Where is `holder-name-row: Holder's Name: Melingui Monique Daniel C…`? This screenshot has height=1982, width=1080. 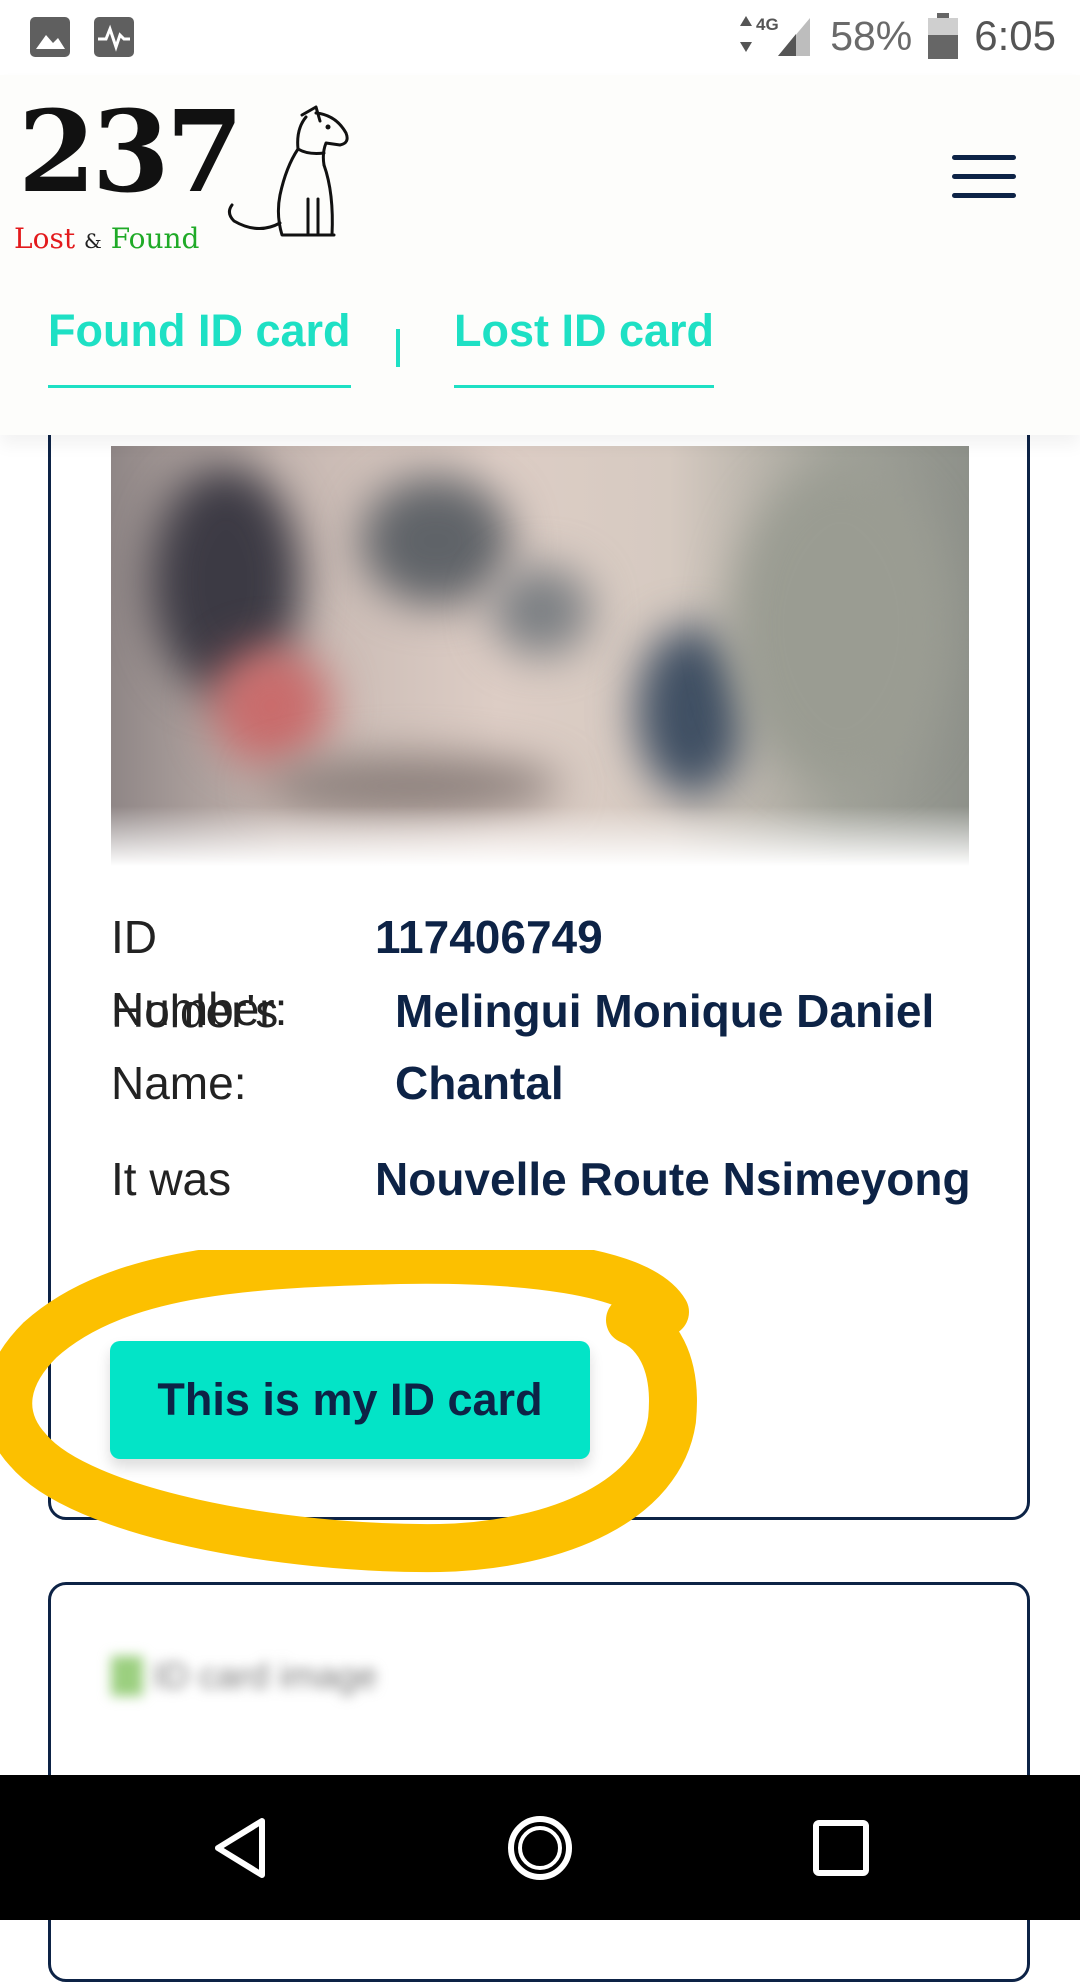
holder-name-row: Holder's Name: Melingui Monique Daniel C… is located at coordinates (551, 1050).